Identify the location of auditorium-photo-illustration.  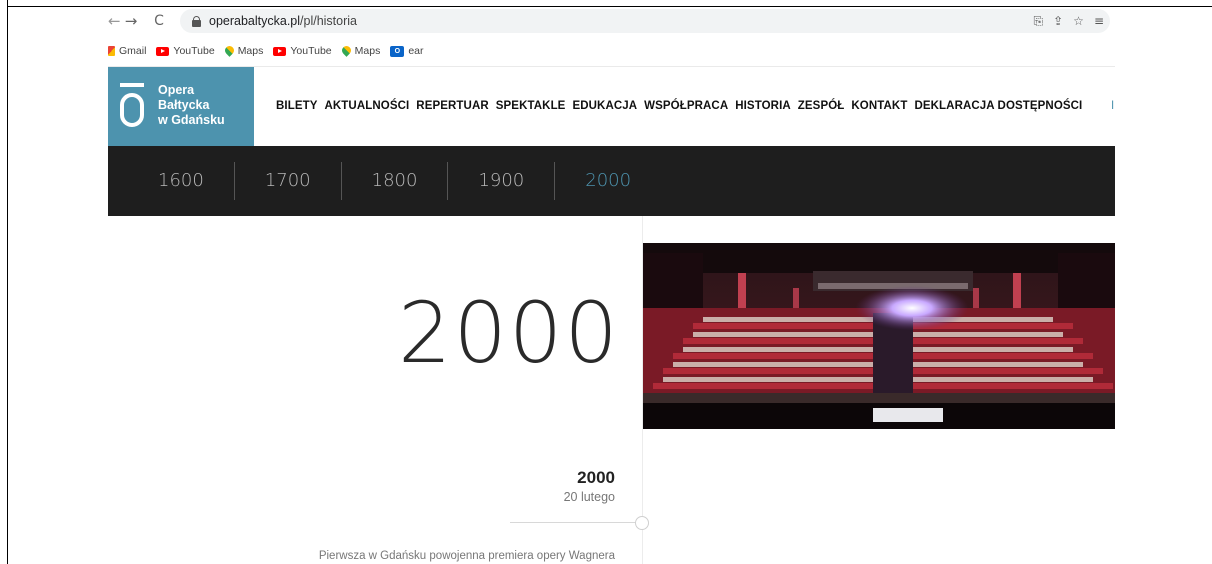
(879, 336).